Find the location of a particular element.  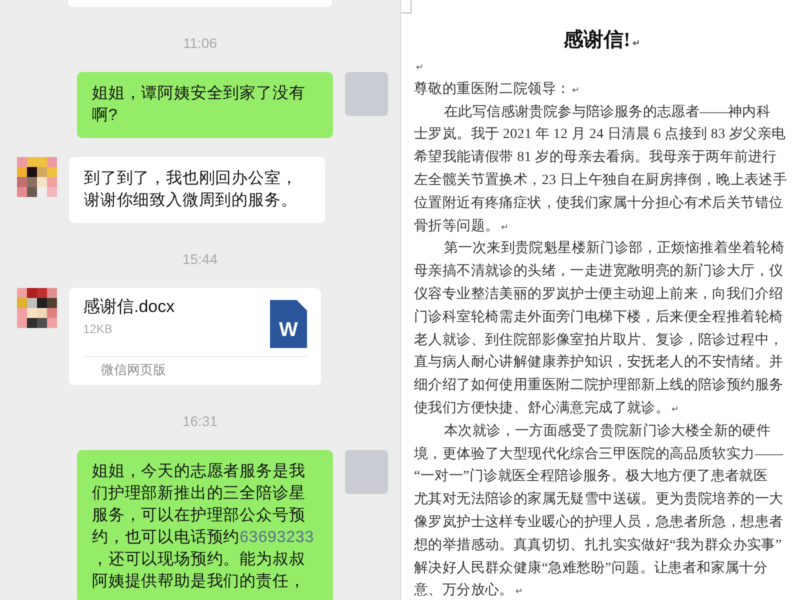

crop-mark-icon is located at coordinates (406, 7).